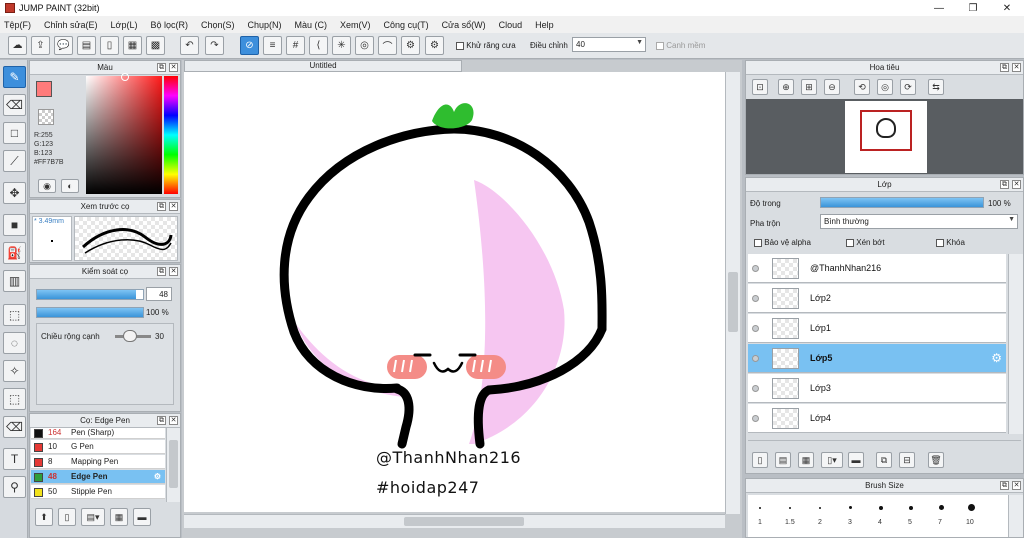 This screenshot has height=538, width=1024. I want to click on brush-list-scrollbar, so click(173, 465).